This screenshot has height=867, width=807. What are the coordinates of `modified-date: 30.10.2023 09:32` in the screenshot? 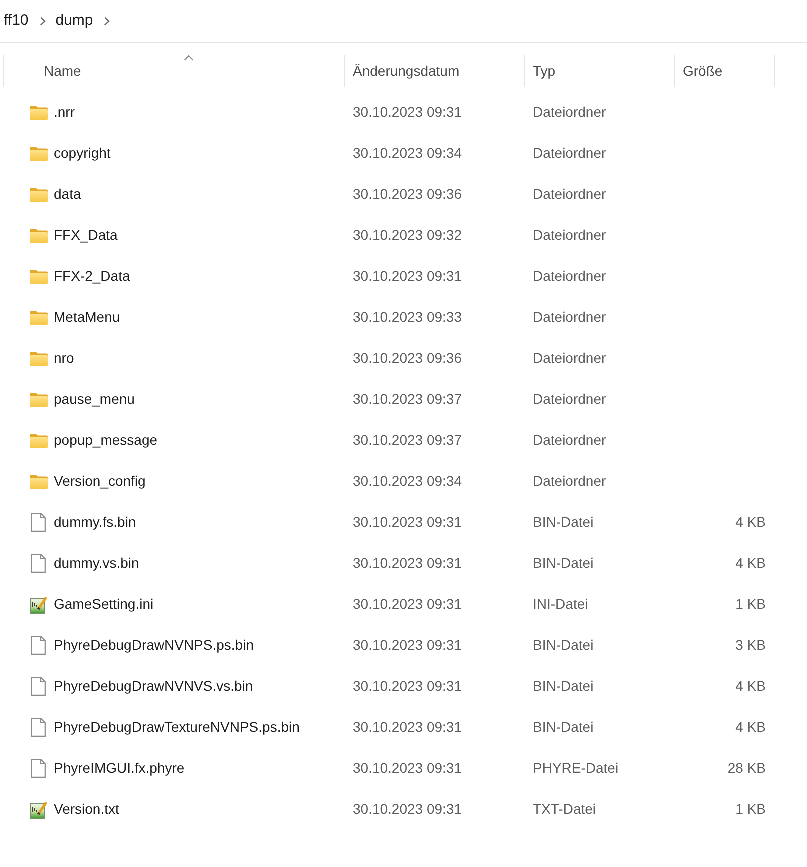 It's located at (407, 235).